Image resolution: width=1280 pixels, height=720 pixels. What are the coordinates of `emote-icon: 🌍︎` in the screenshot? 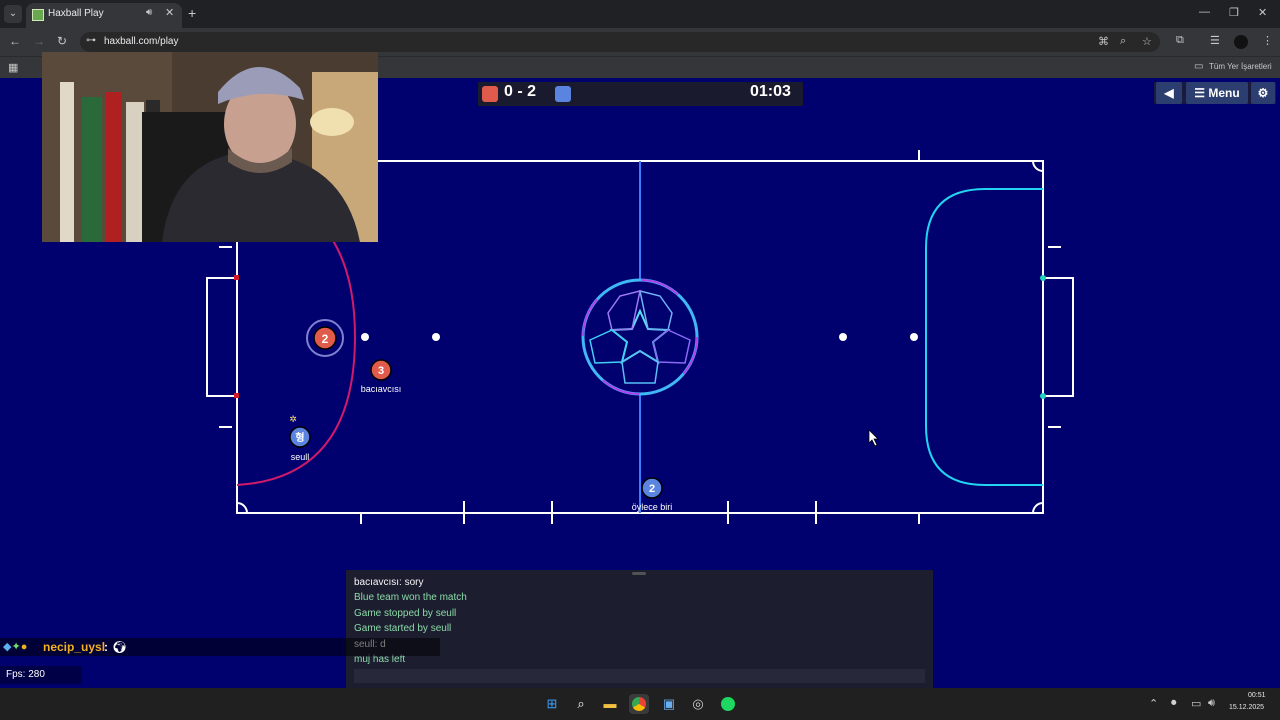 It's located at (120, 647).